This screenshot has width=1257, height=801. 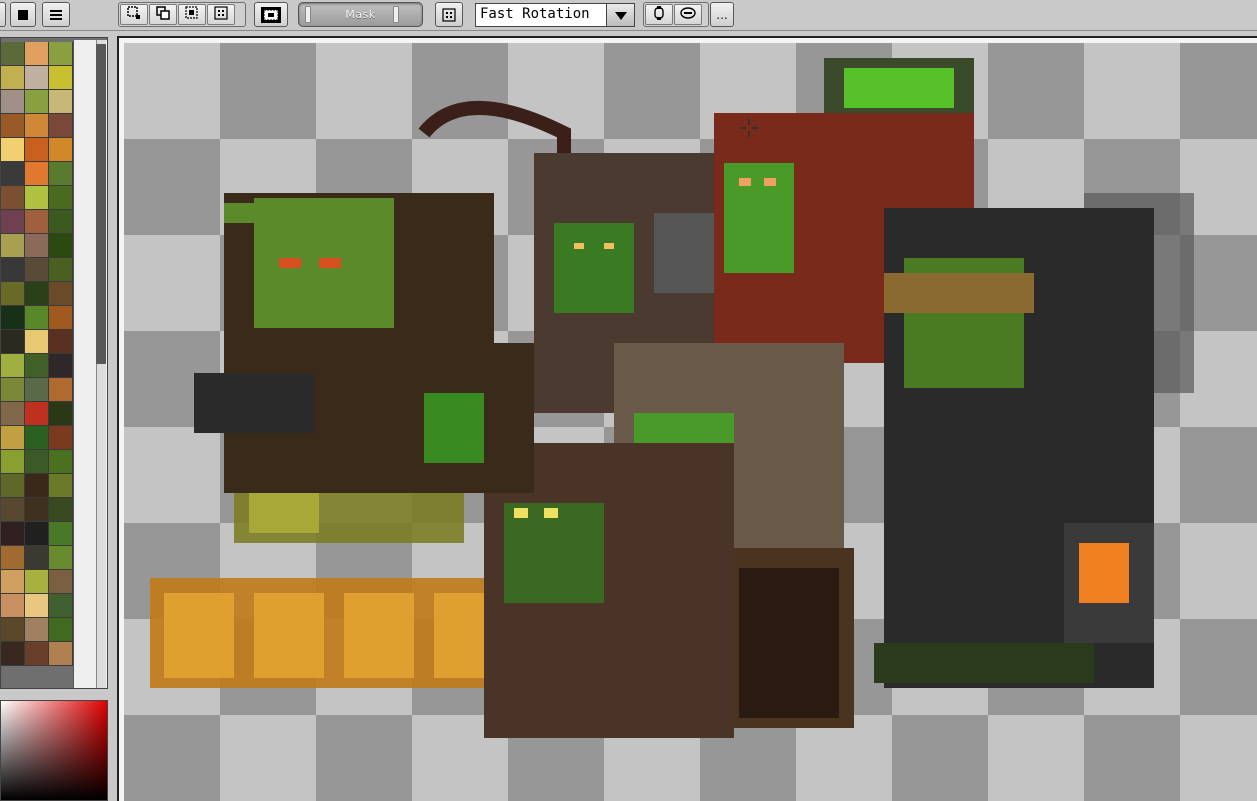 What do you see at coordinates (101, 204) in the screenshot?
I see `palette-scroll-thumb` at bounding box center [101, 204].